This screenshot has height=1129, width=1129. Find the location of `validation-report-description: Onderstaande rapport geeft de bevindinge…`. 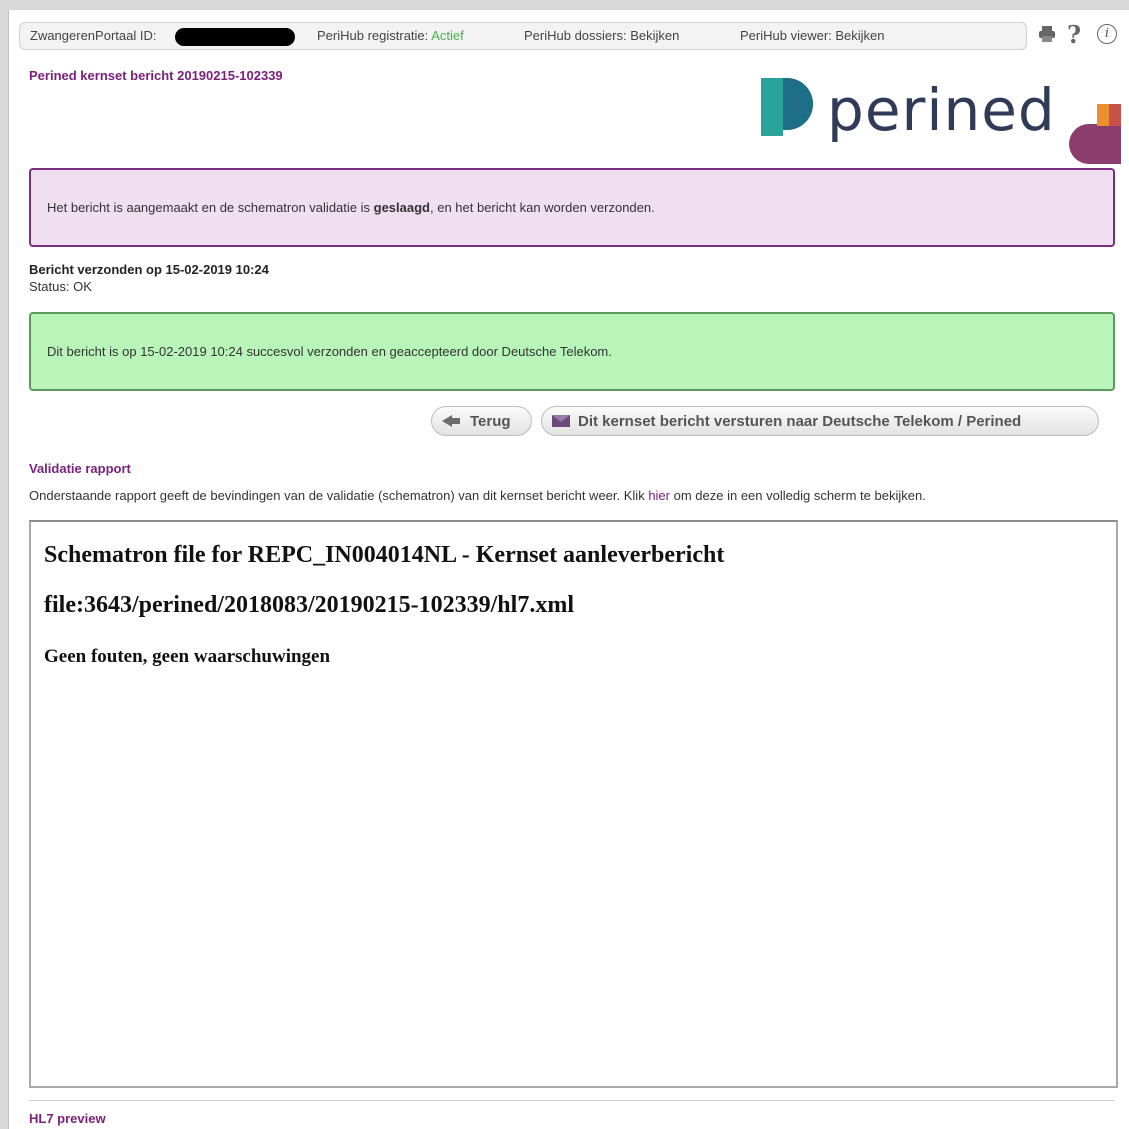

validation-report-description: Onderstaande rapport geeft de bevindinge… is located at coordinates (477, 495).